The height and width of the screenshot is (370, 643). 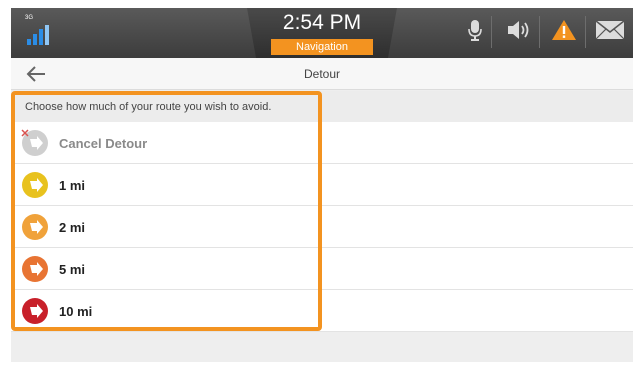 What do you see at coordinates (103, 143) in the screenshot?
I see `option-label: Cancel Detour` at bounding box center [103, 143].